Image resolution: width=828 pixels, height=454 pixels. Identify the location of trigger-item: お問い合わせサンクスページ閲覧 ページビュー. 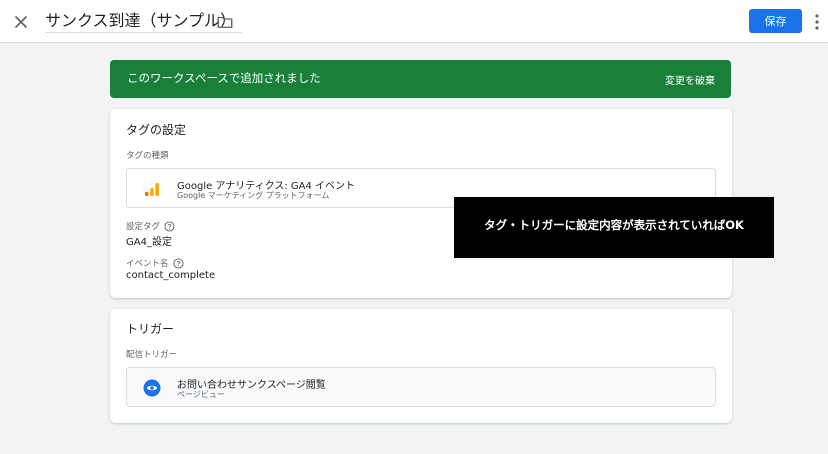
(421, 387).